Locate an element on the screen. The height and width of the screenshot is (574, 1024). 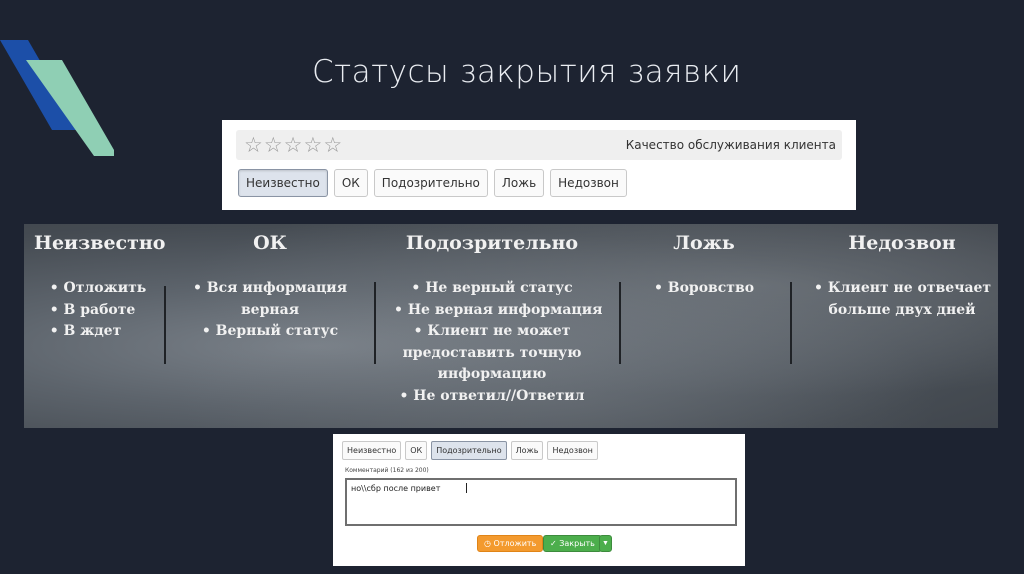
rating-bar: ☆ ☆ ☆ ☆ ☆ Качество обслуживания клиента is located at coordinates (539, 145).